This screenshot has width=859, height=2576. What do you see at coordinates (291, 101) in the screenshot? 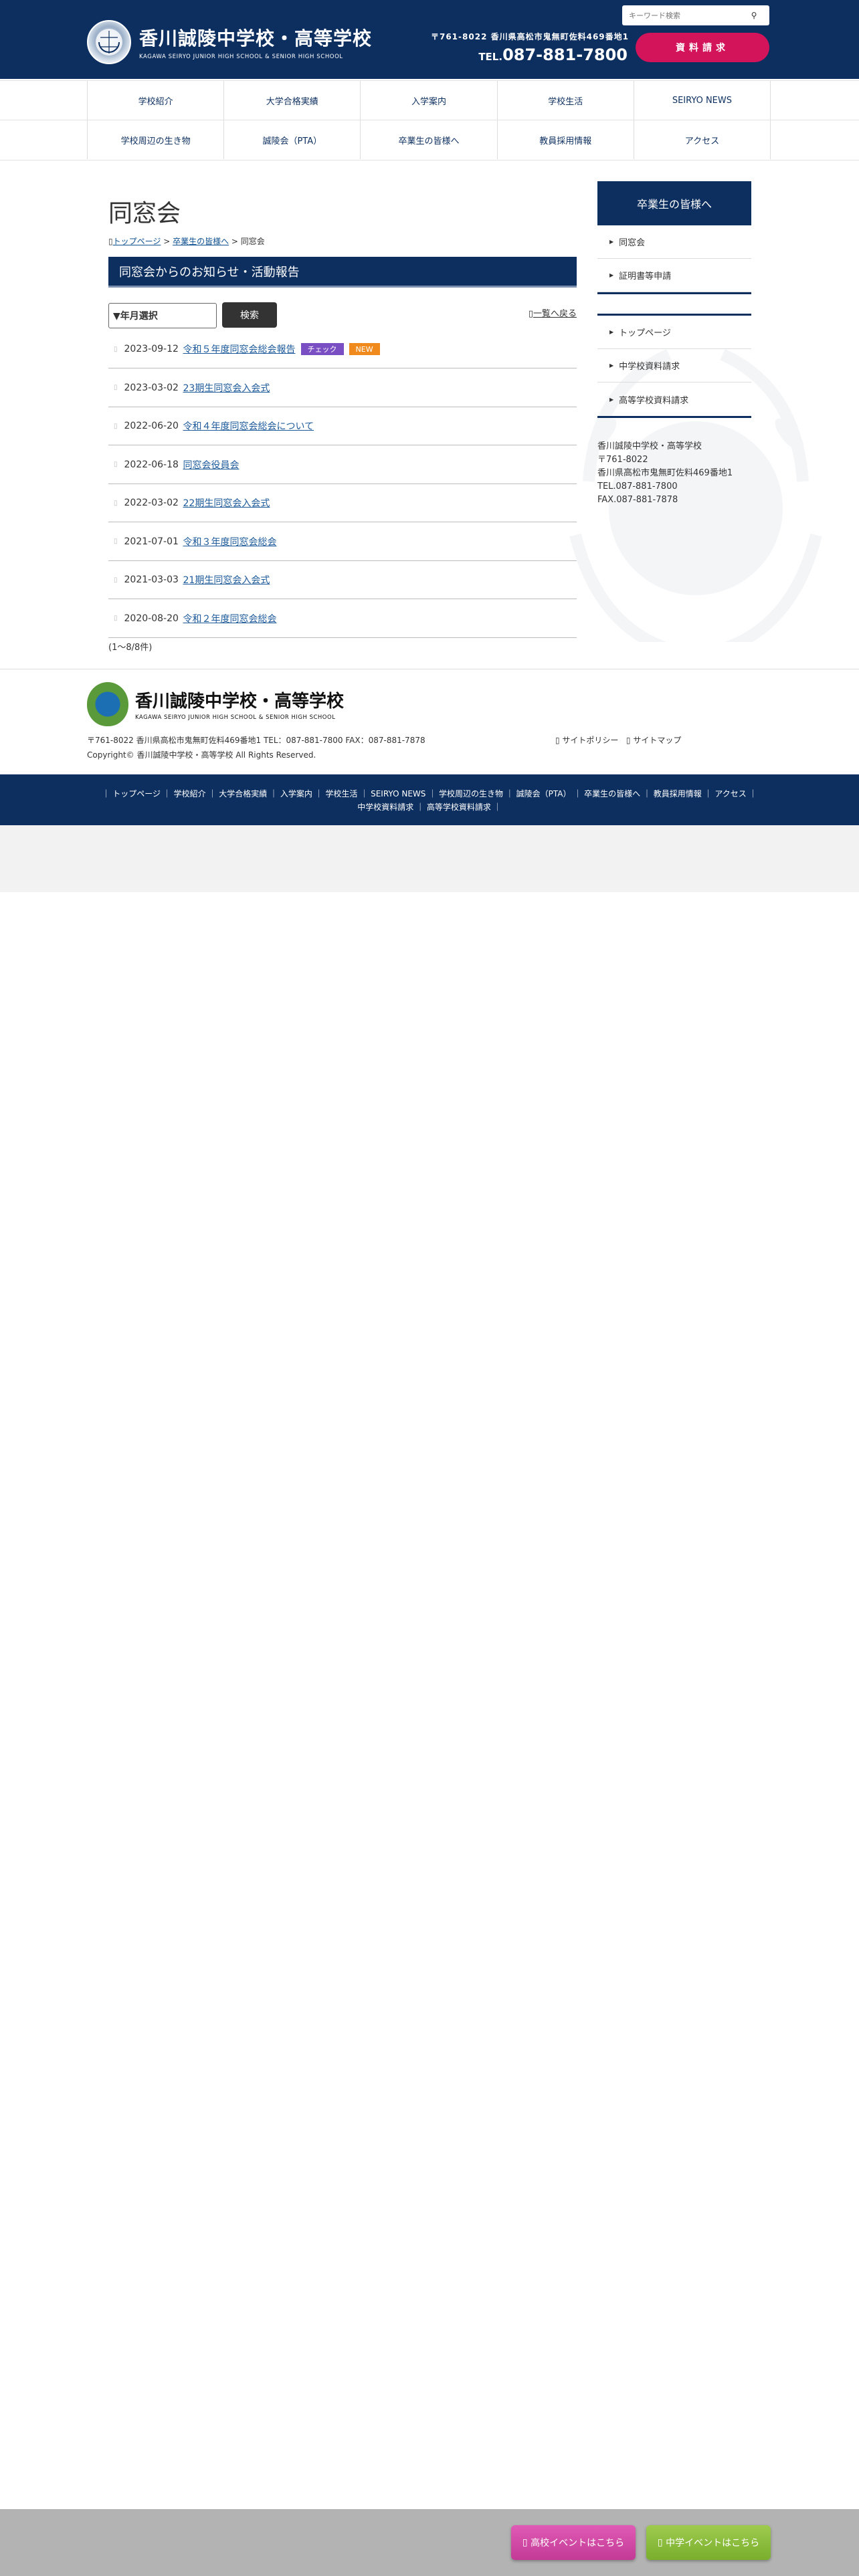
I see `nav-item: 大学合格実績` at bounding box center [291, 101].